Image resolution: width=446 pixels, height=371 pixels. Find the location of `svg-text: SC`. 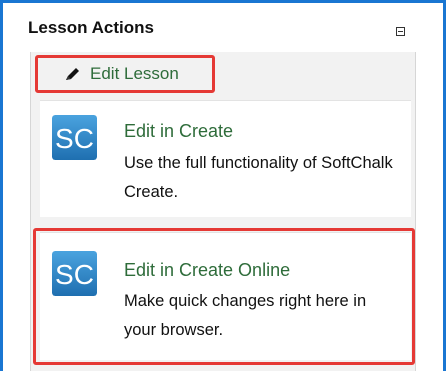

svg-text: SC is located at coordinates (74, 138).